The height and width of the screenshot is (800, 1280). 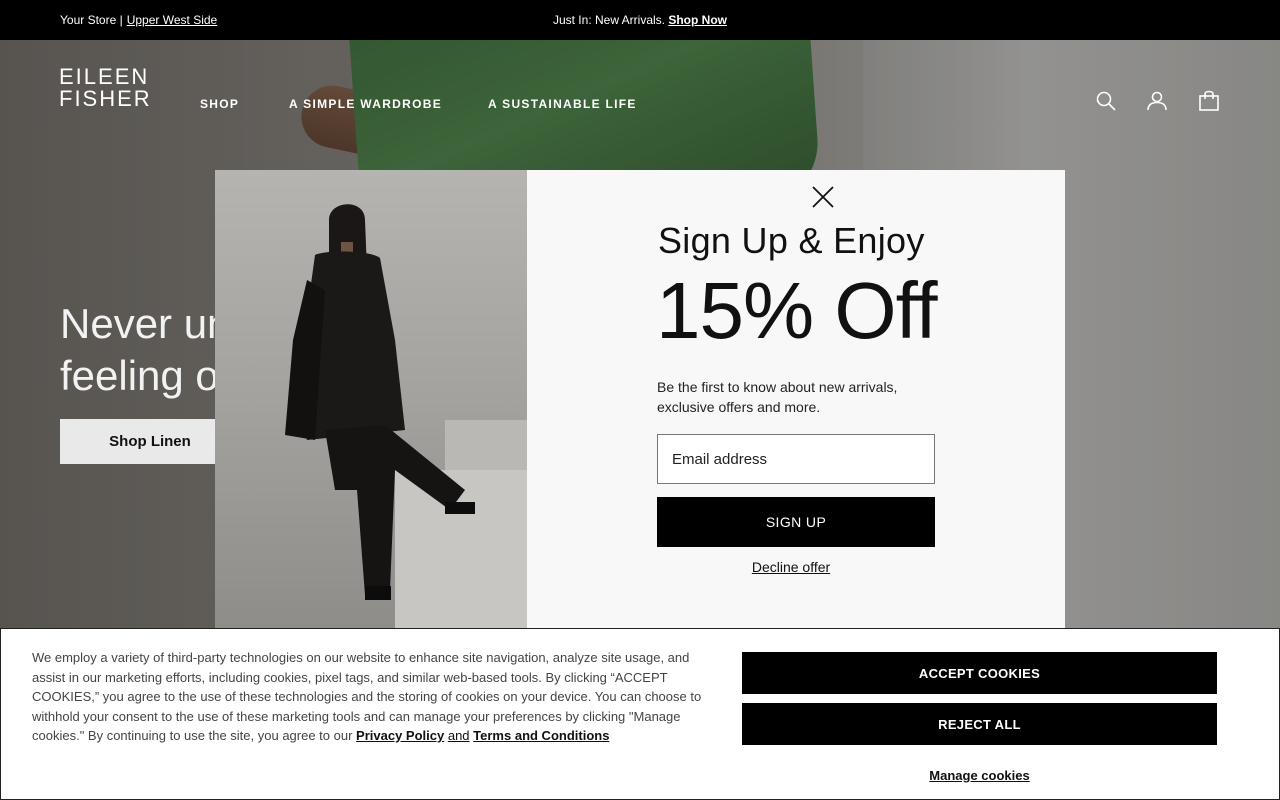 I want to click on shop-linen-button: Shop Linen, so click(x=150, y=441).